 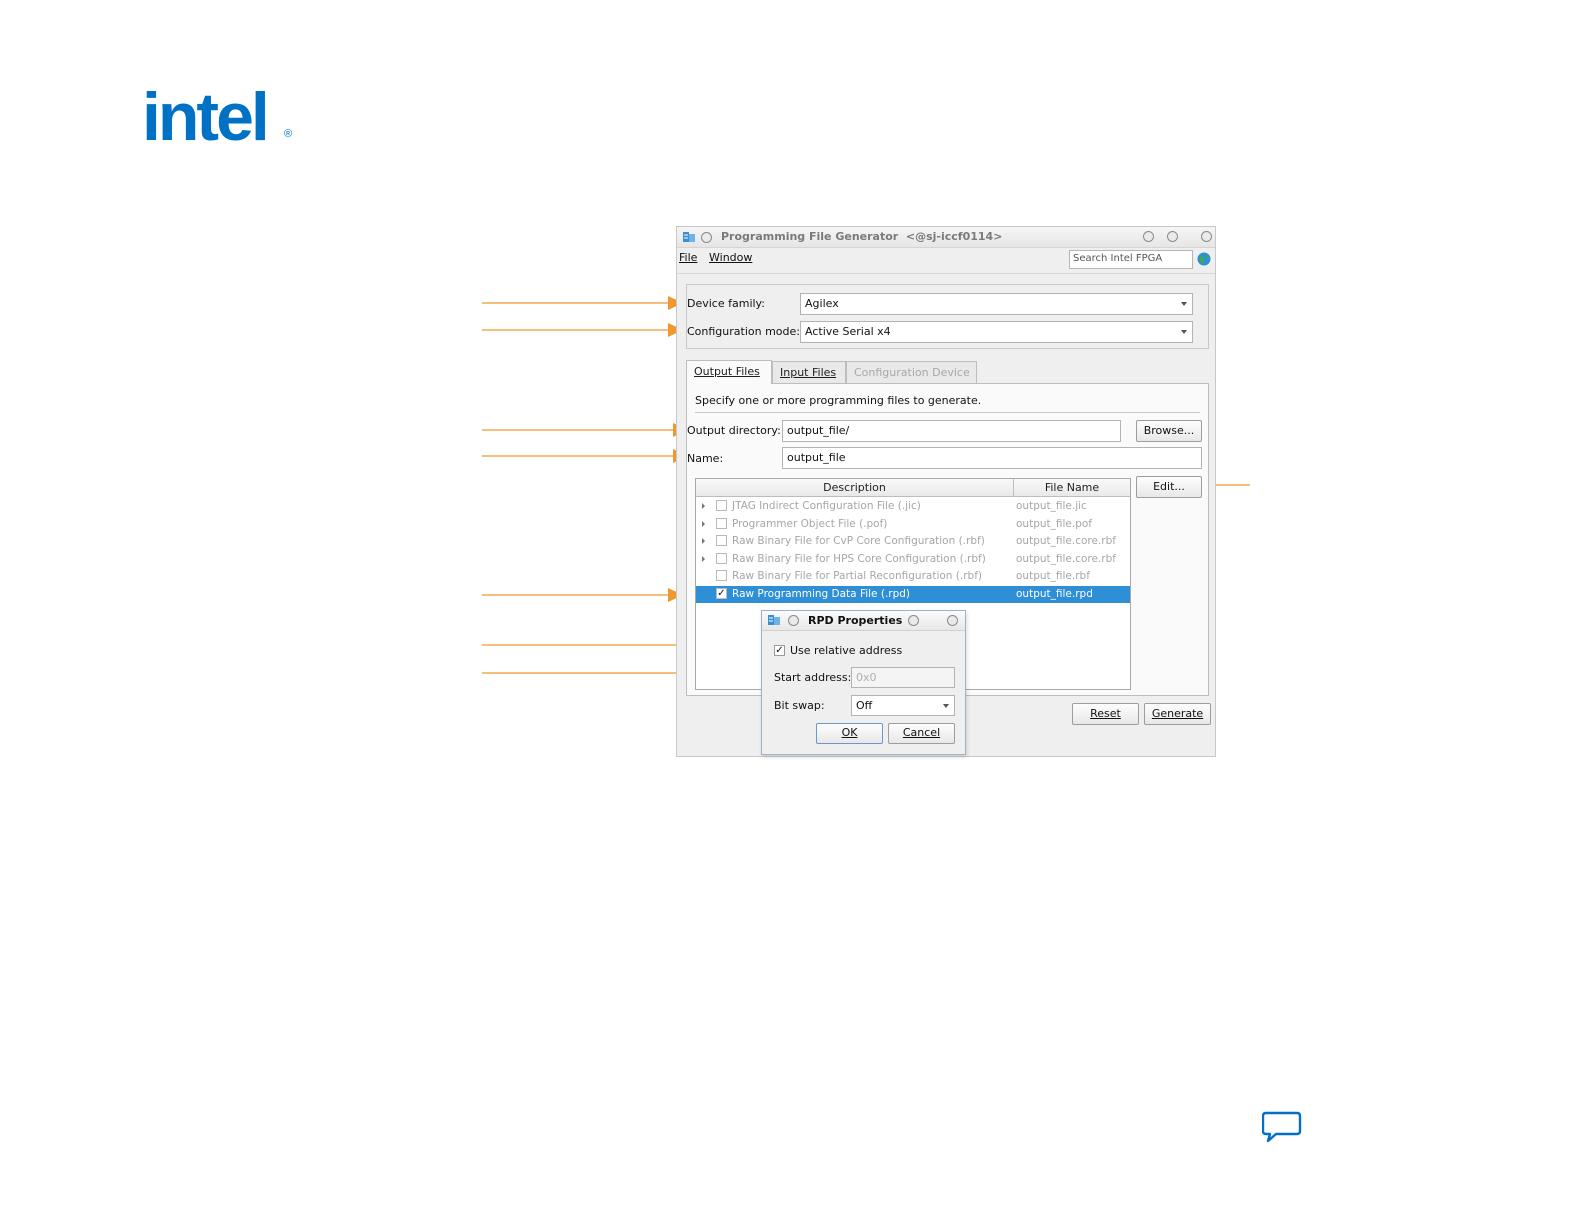 What do you see at coordinates (996, 304) in the screenshot?
I see `device-family-select: Agilex` at bounding box center [996, 304].